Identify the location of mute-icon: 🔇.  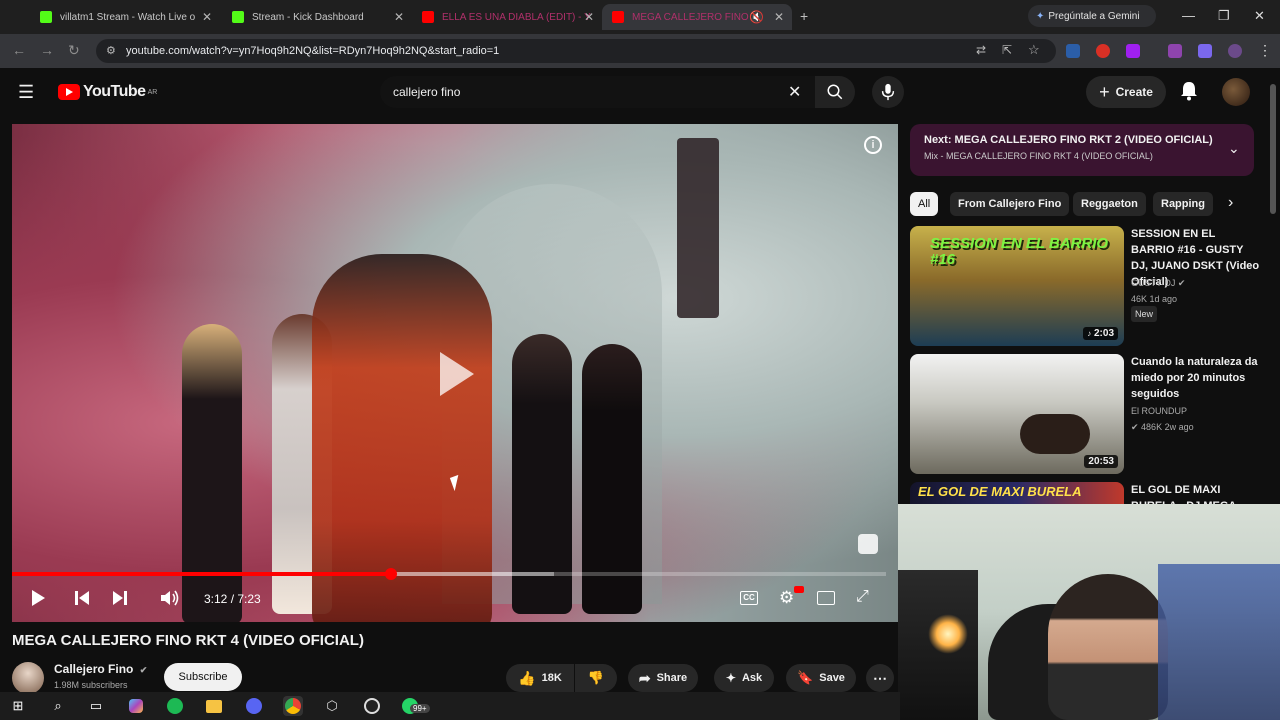
(756, 17).